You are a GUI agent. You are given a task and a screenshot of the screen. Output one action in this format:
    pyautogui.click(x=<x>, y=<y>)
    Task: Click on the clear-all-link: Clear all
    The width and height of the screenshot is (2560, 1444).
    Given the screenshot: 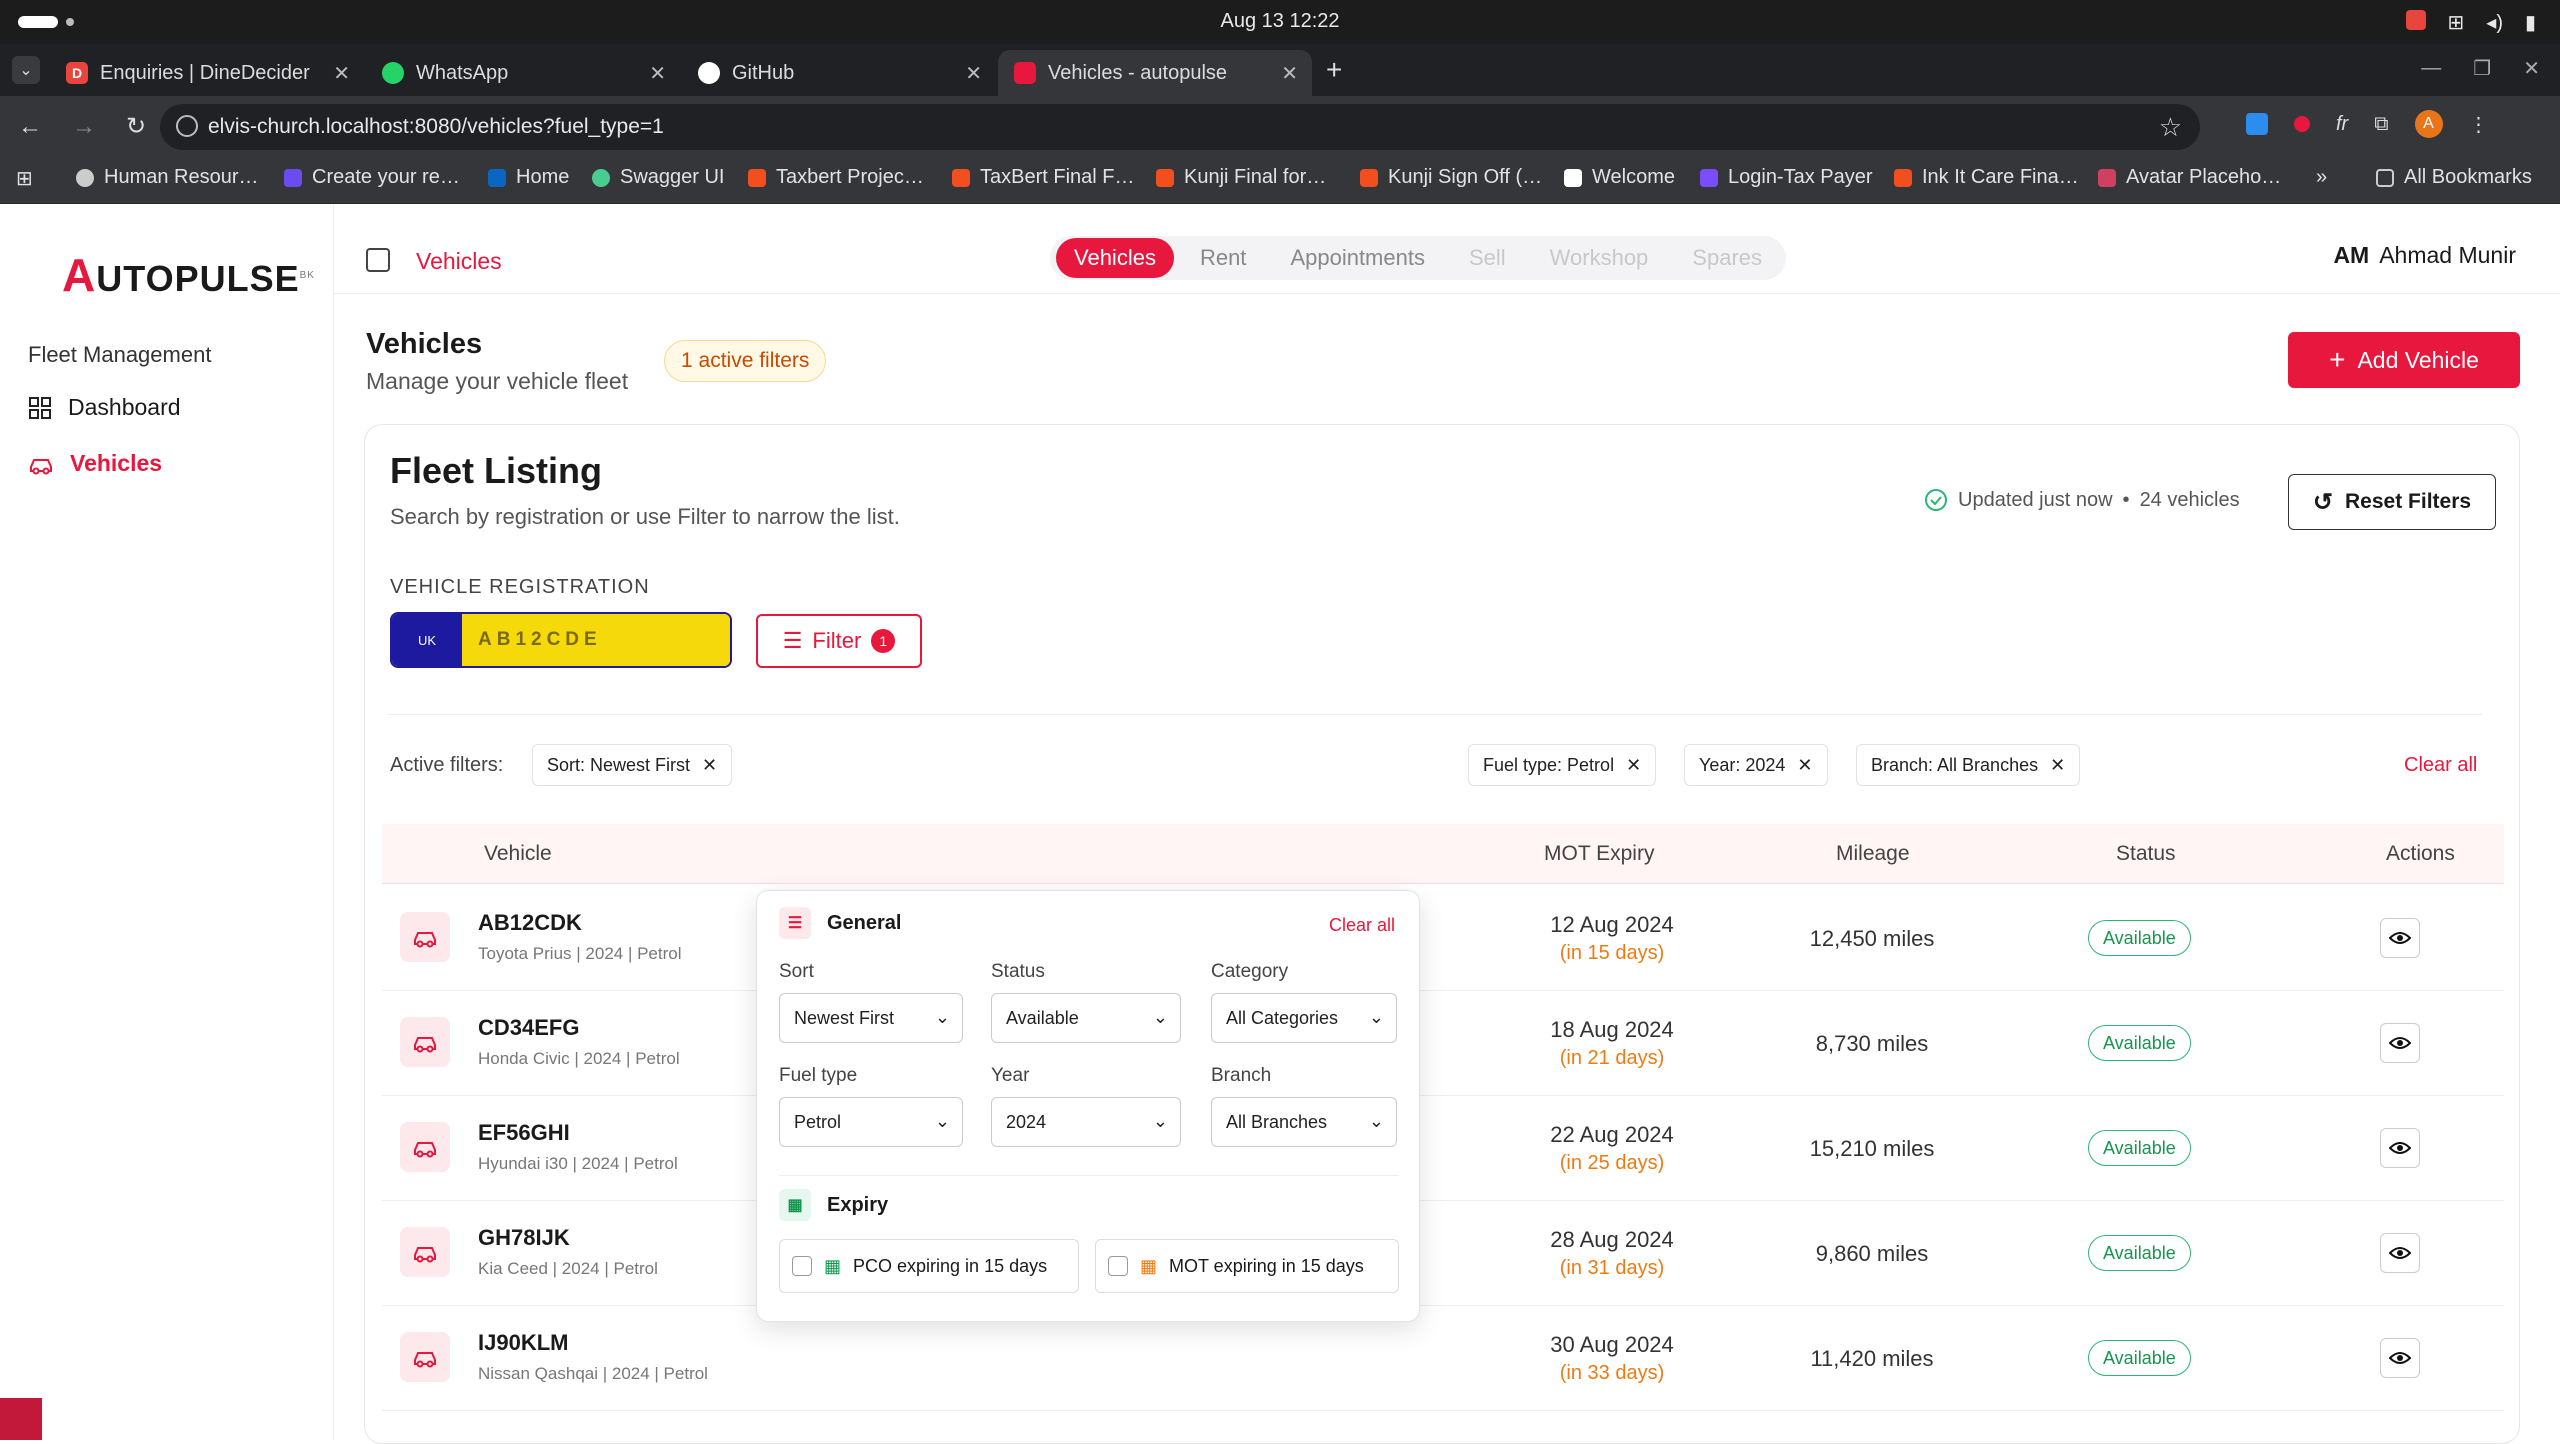 What is the action you would take?
    pyautogui.click(x=2440, y=765)
    